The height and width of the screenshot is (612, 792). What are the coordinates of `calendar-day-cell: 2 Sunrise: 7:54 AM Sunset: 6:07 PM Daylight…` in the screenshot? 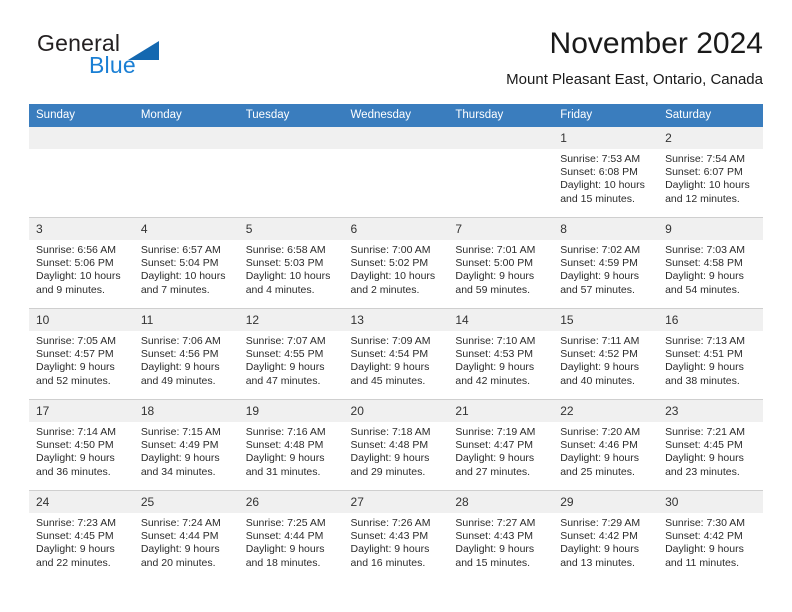 It's located at (710, 172).